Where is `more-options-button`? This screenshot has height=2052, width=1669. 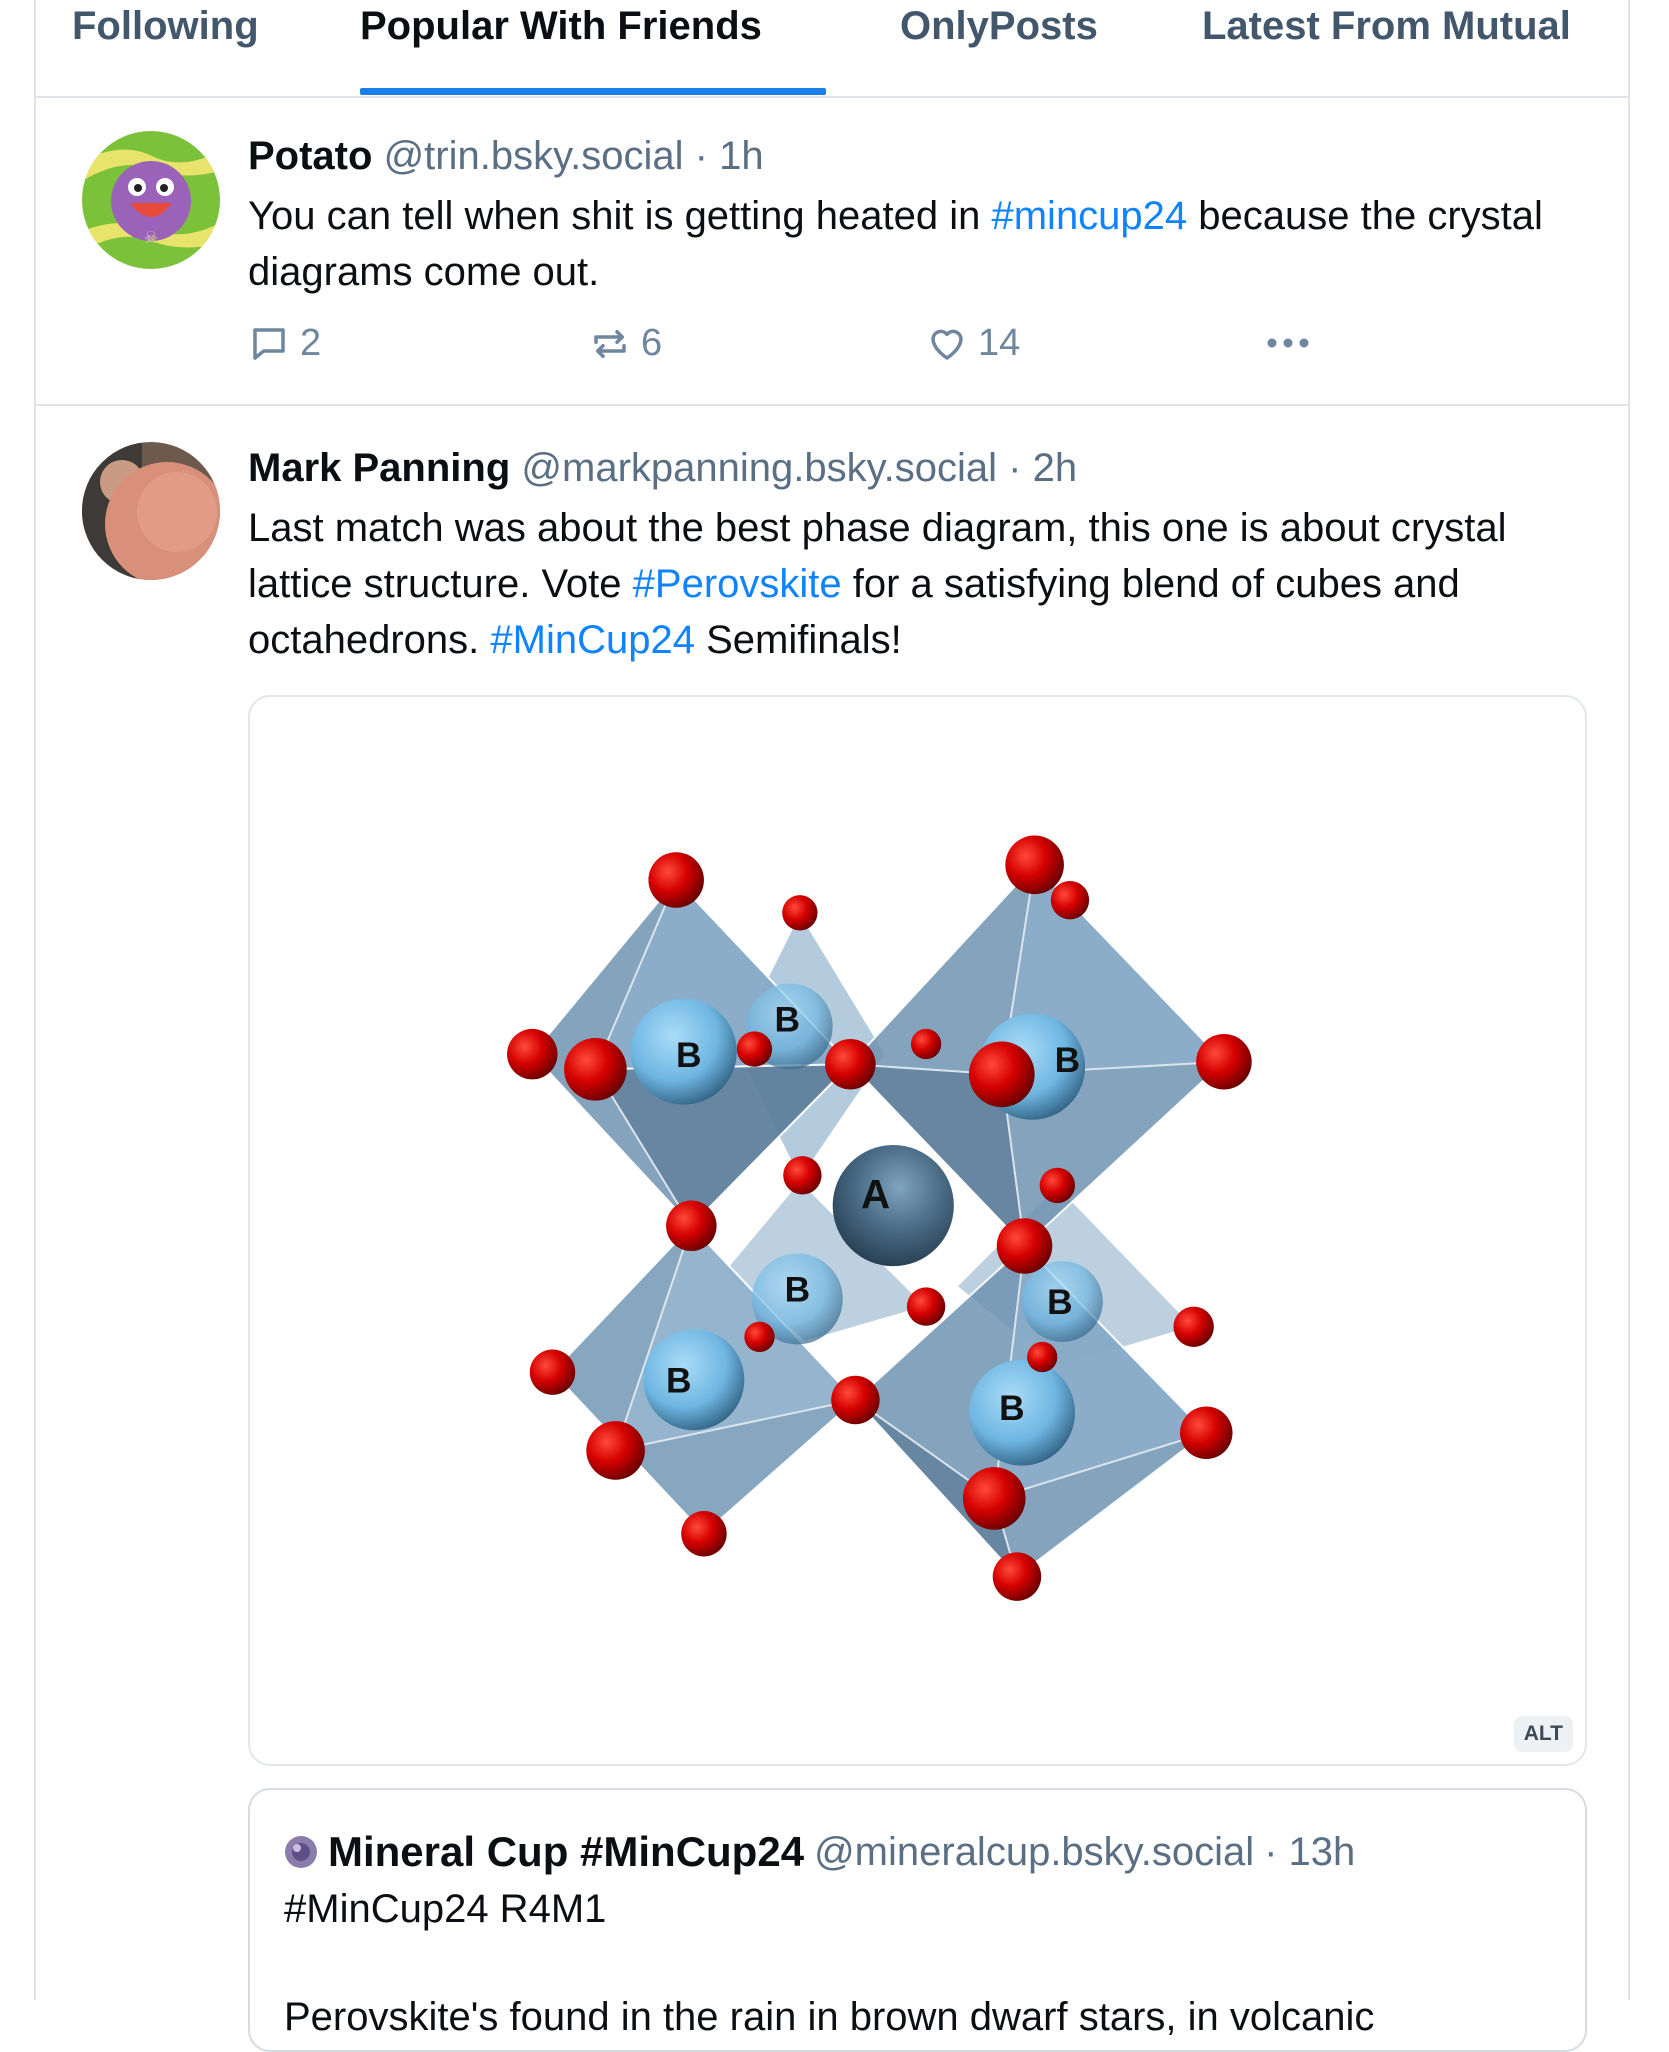 more-options-button is located at coordinates (1288, 343).